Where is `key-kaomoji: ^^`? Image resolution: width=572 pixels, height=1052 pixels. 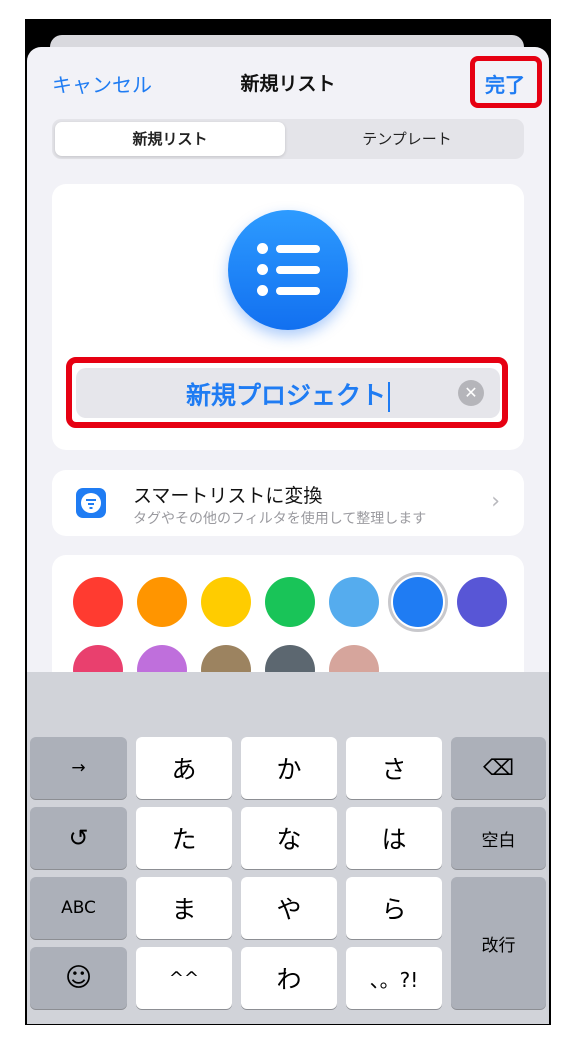 key-kaomoji: ^^ is located at coordinates (184, 978).